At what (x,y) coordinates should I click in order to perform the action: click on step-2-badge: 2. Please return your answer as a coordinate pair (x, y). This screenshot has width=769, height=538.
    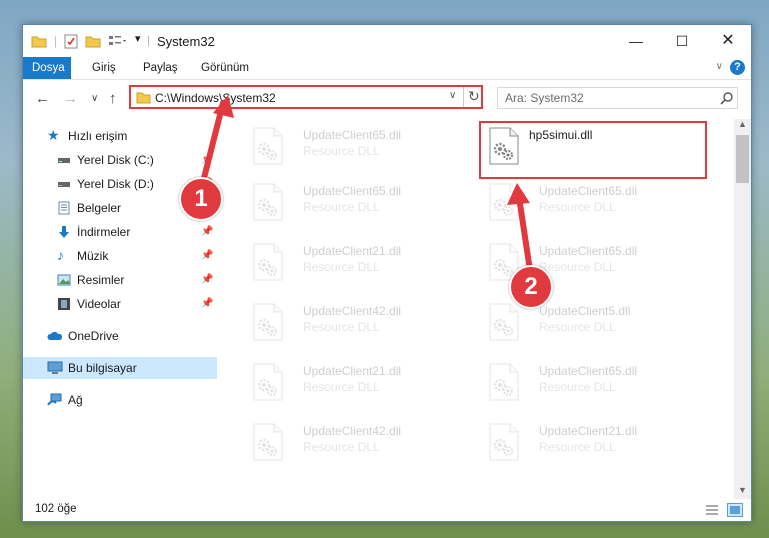
    Looking at the image, I should click on (531, 287).